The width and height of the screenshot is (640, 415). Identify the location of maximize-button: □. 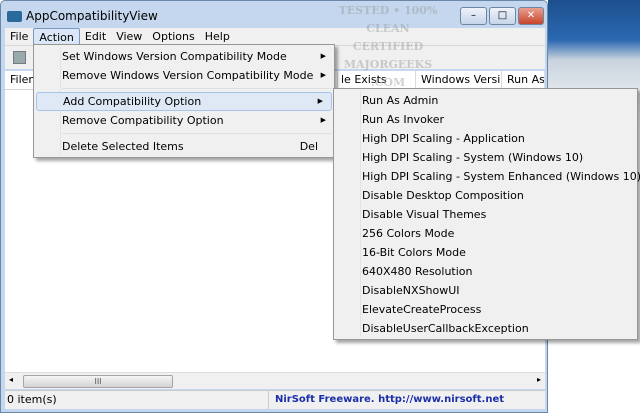
(502, 16).